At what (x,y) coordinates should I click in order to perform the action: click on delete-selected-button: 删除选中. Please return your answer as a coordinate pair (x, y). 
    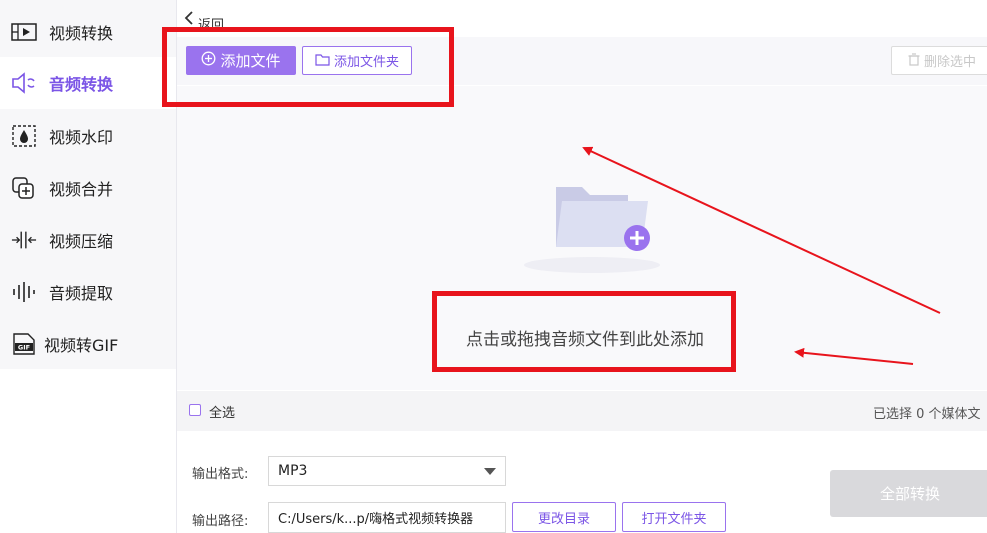
    Looking at the image, I should click on (939, 60).